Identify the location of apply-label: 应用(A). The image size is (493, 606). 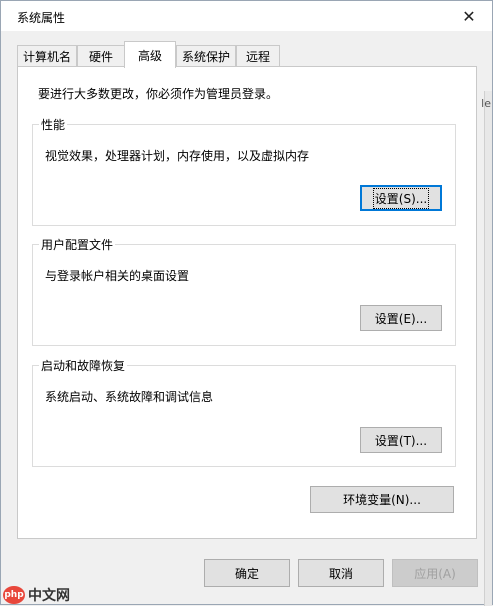
(435, 573).